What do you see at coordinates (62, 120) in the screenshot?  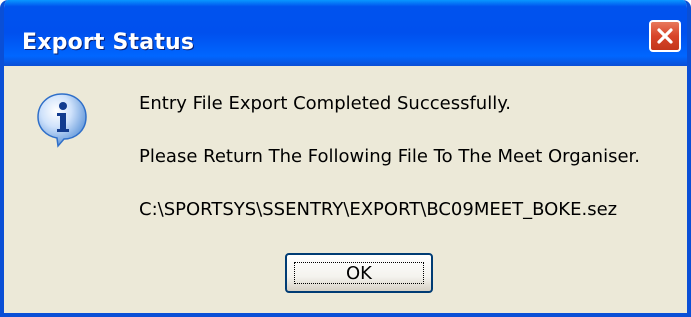 I see `information-icon` at bounding box center [62, 120].